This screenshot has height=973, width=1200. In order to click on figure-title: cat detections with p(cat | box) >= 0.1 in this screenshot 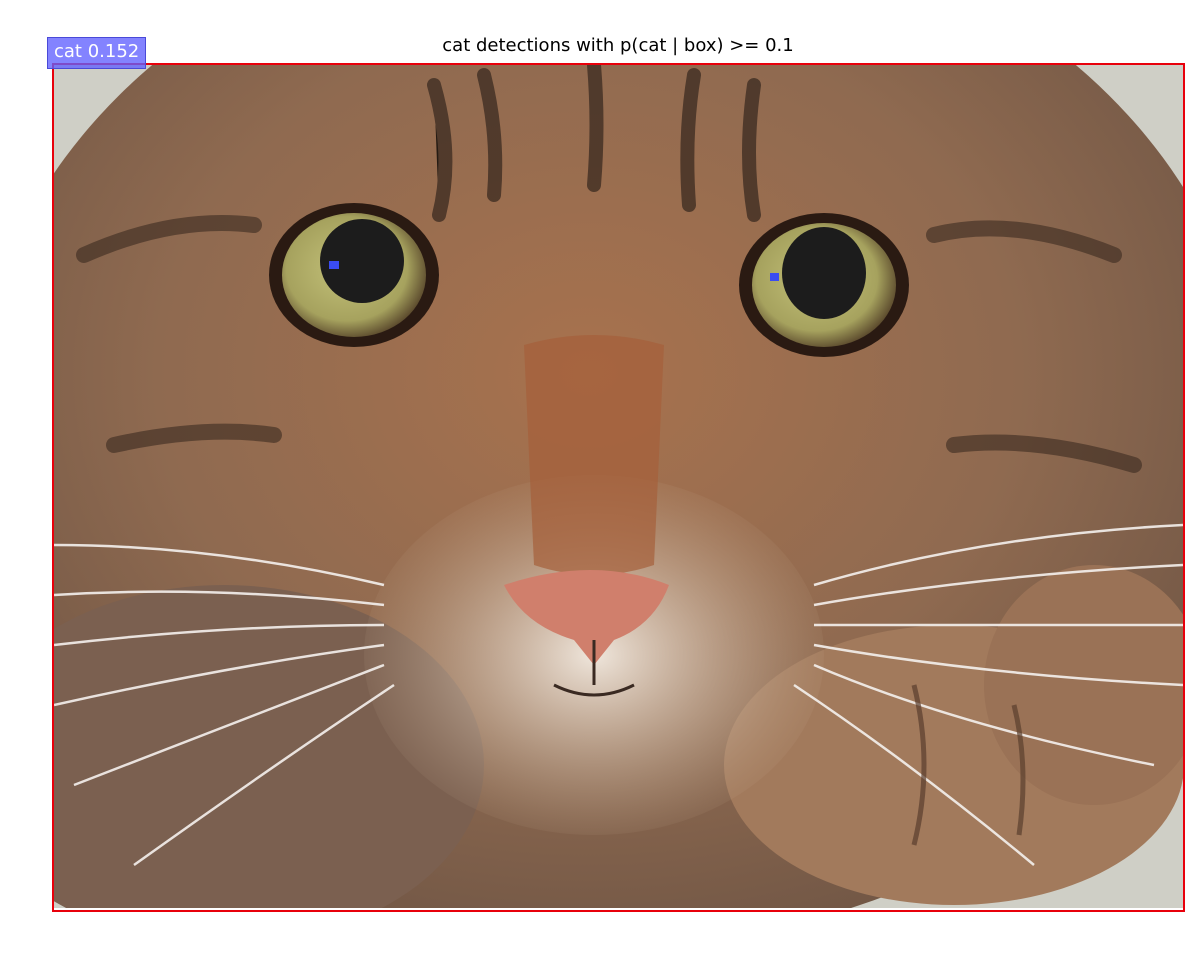, I will do `click(618, 45)`.